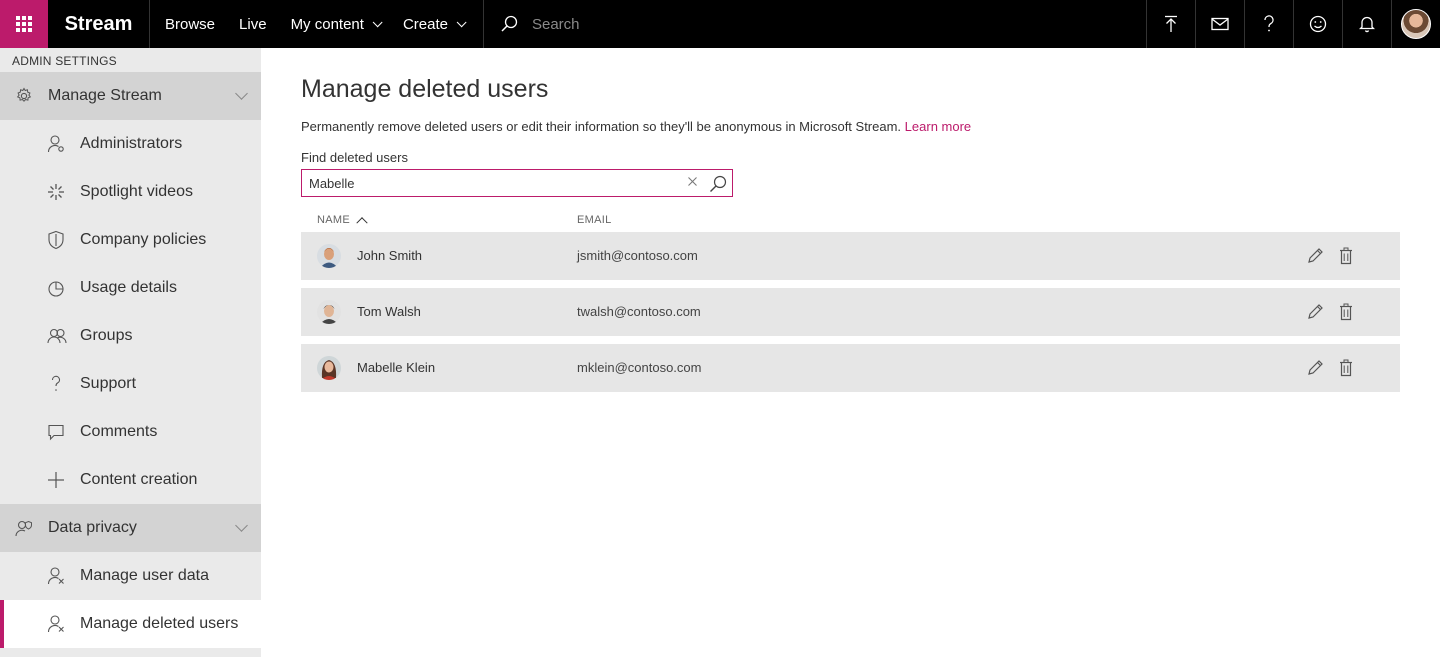  Describe the element at coordinates (938, 126) in the screenshot. I see `learn-more-link: Learn more` at that location.